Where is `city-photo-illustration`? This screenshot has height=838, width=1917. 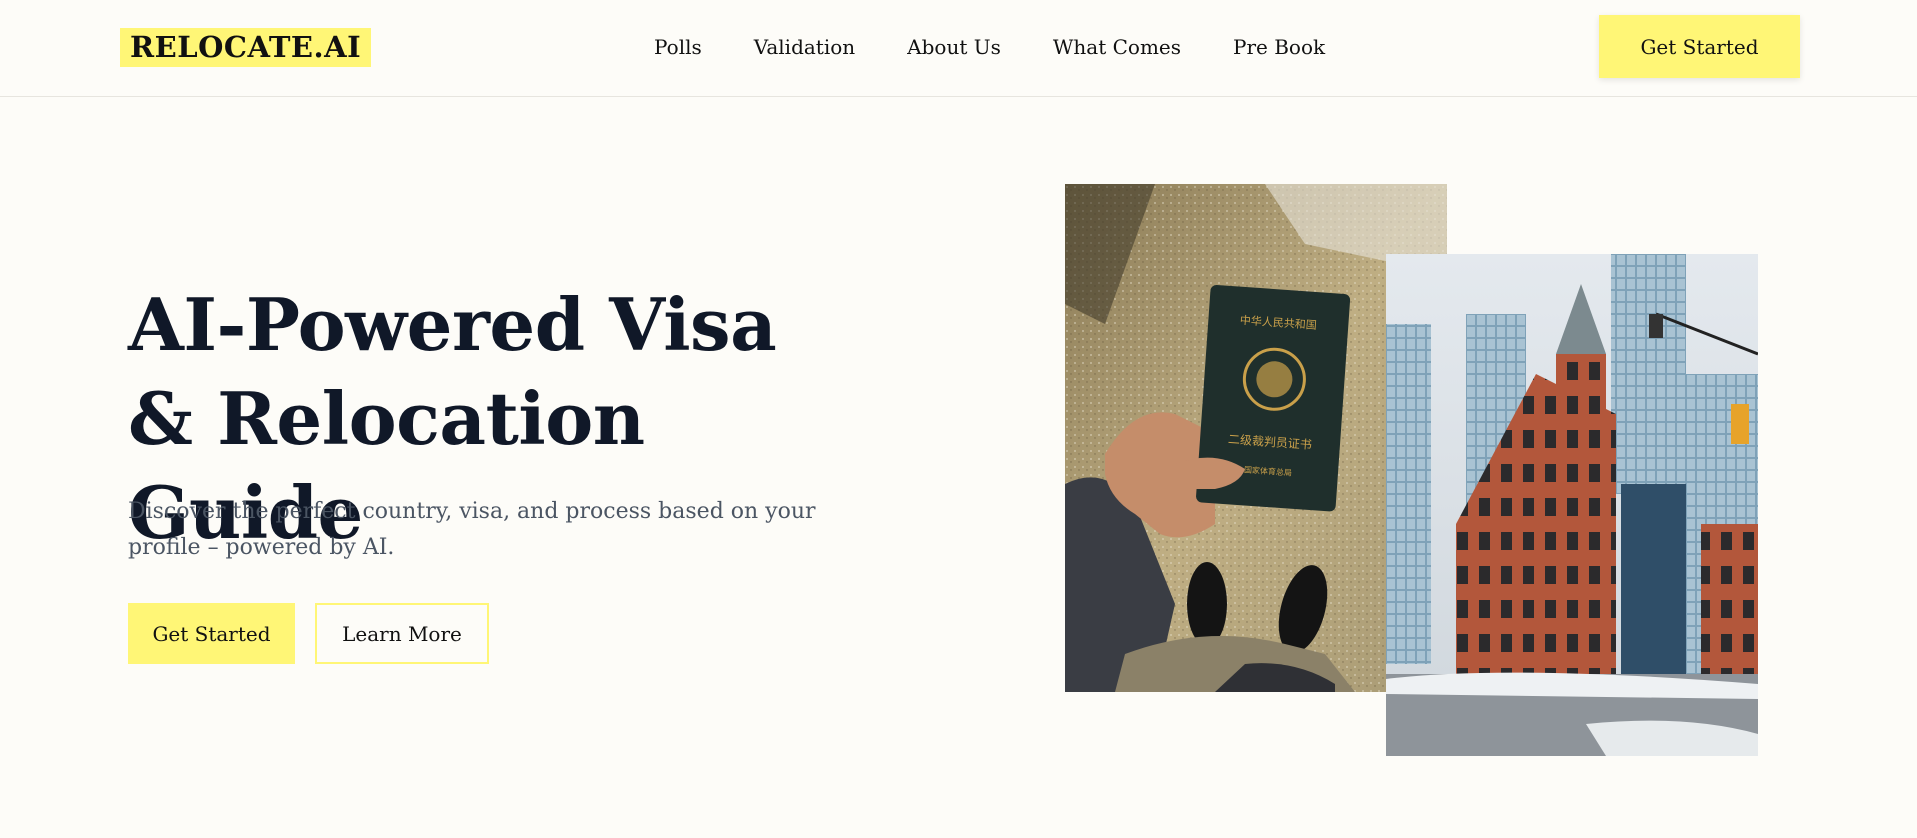 city-photo-illustration is located at coordinates (1572, 505).